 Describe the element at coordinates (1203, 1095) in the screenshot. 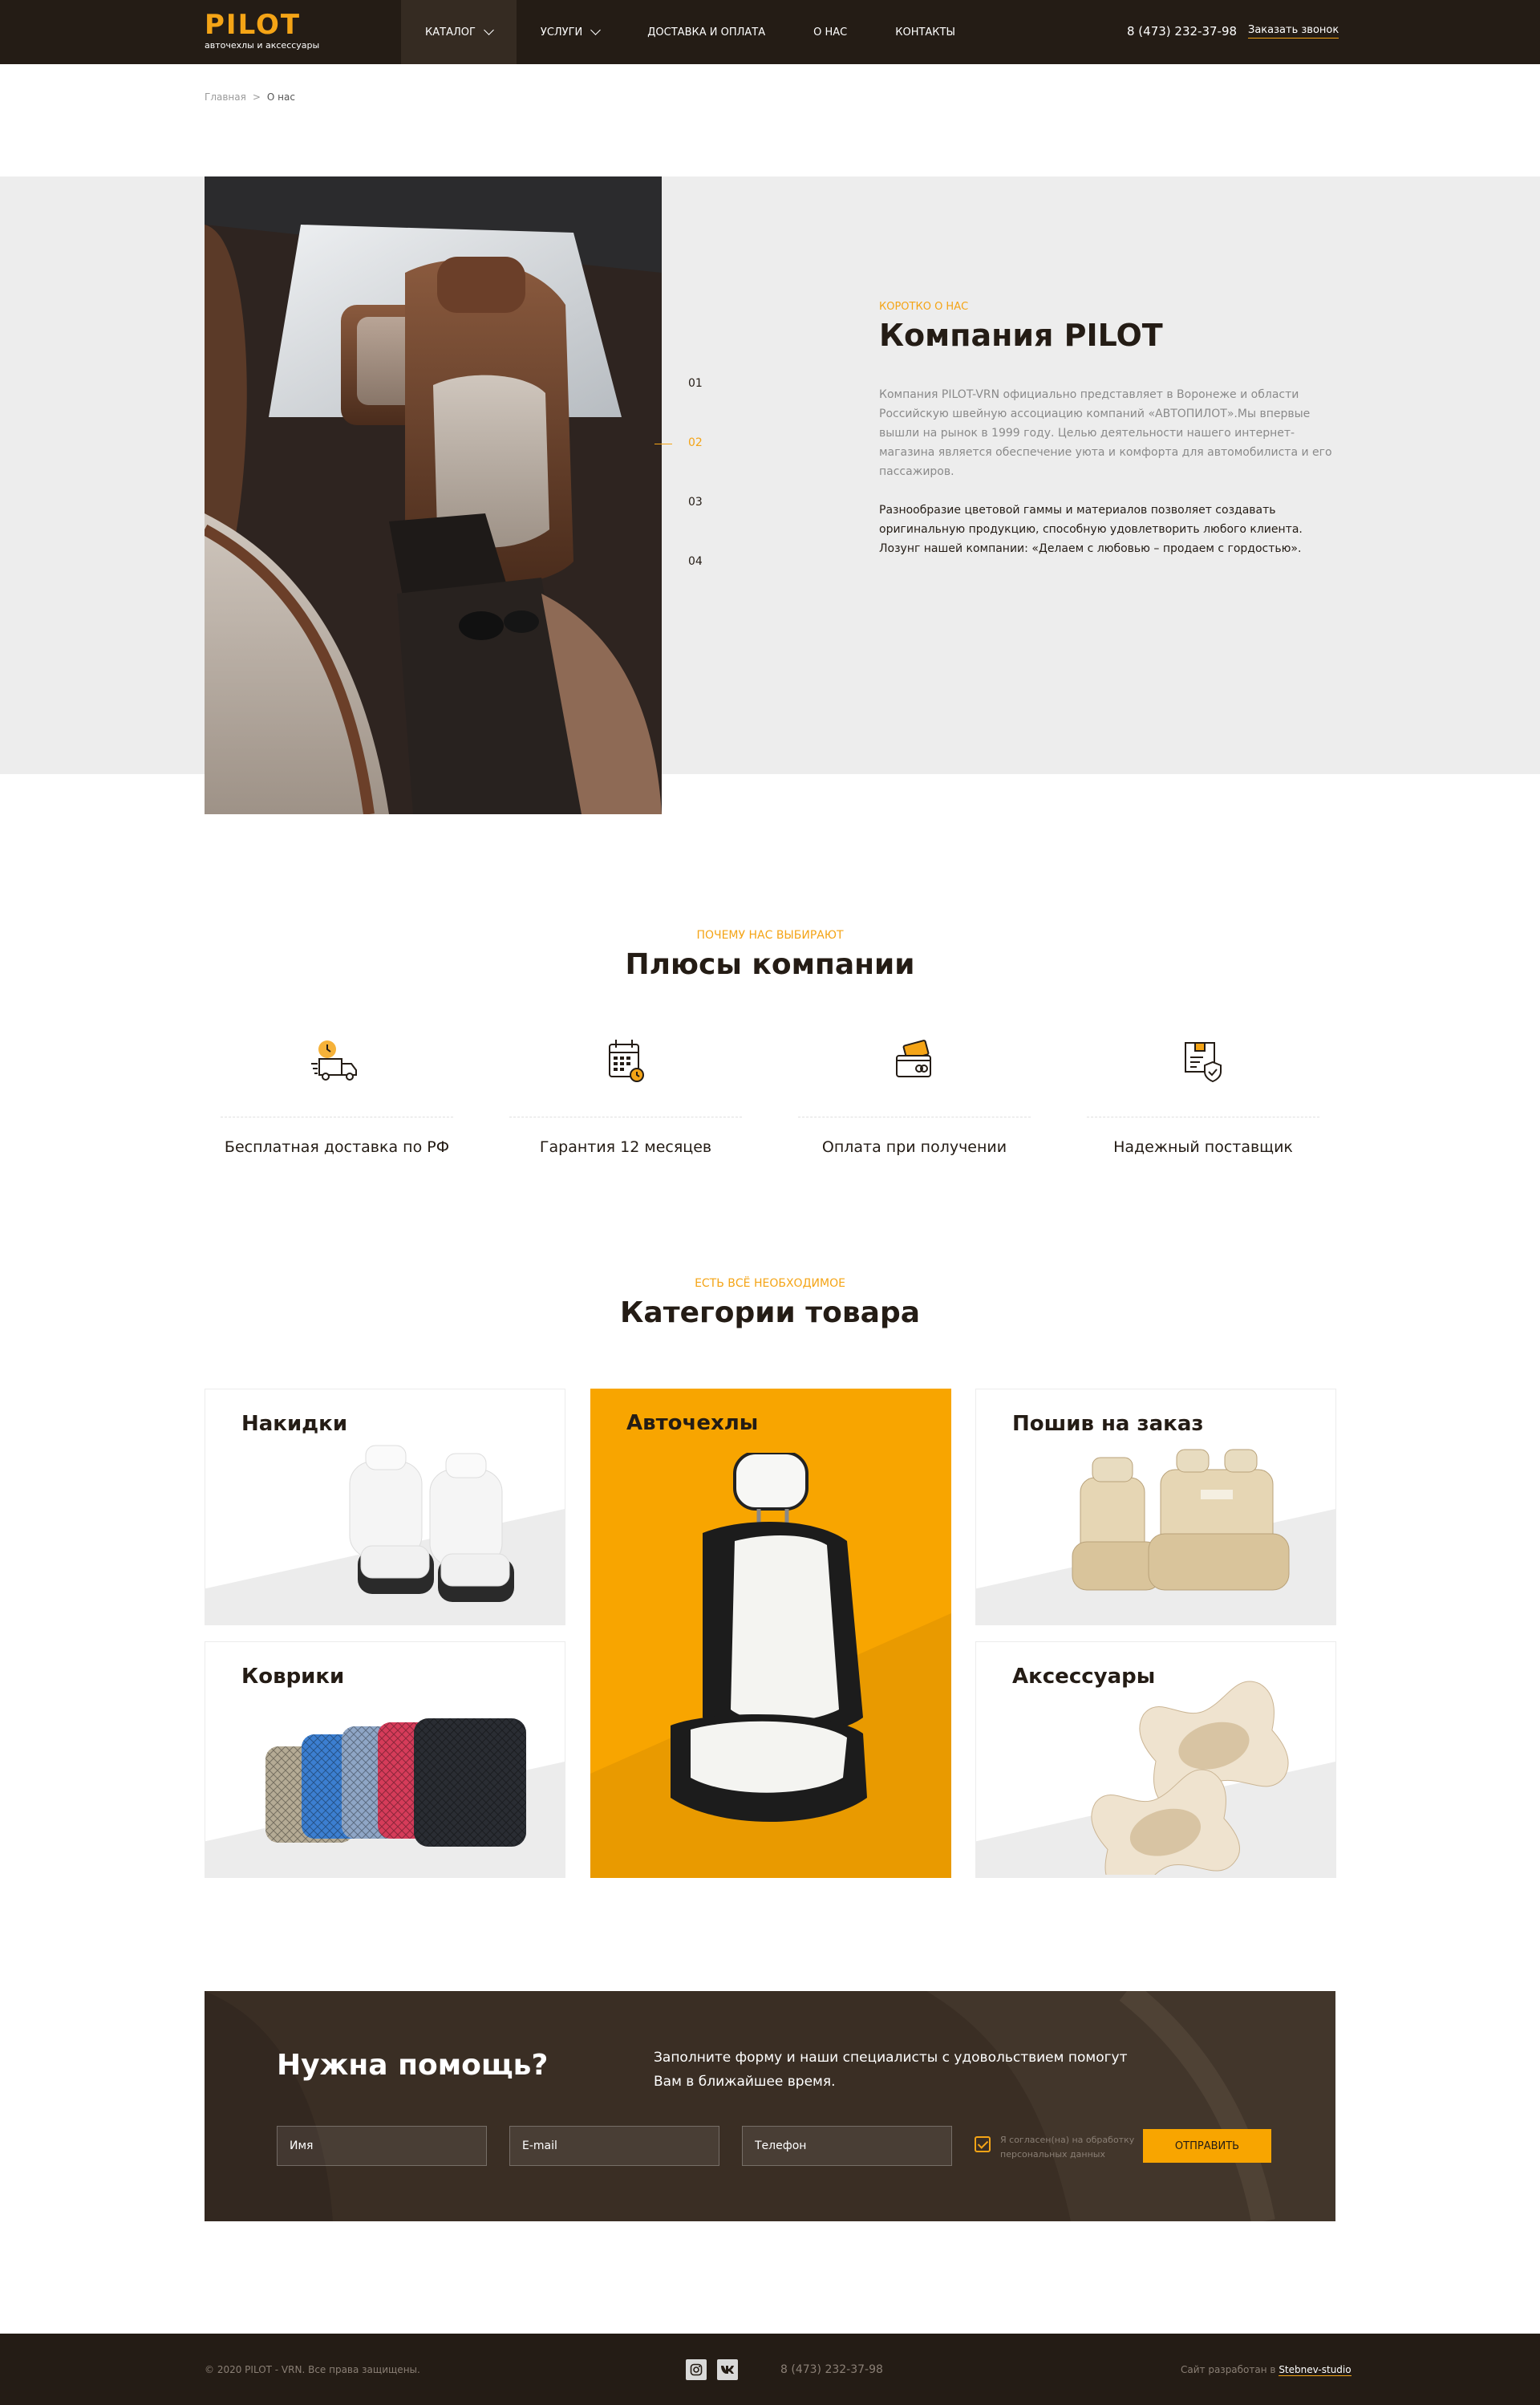

I see `feature-item: Надежный поставщик` at that location.